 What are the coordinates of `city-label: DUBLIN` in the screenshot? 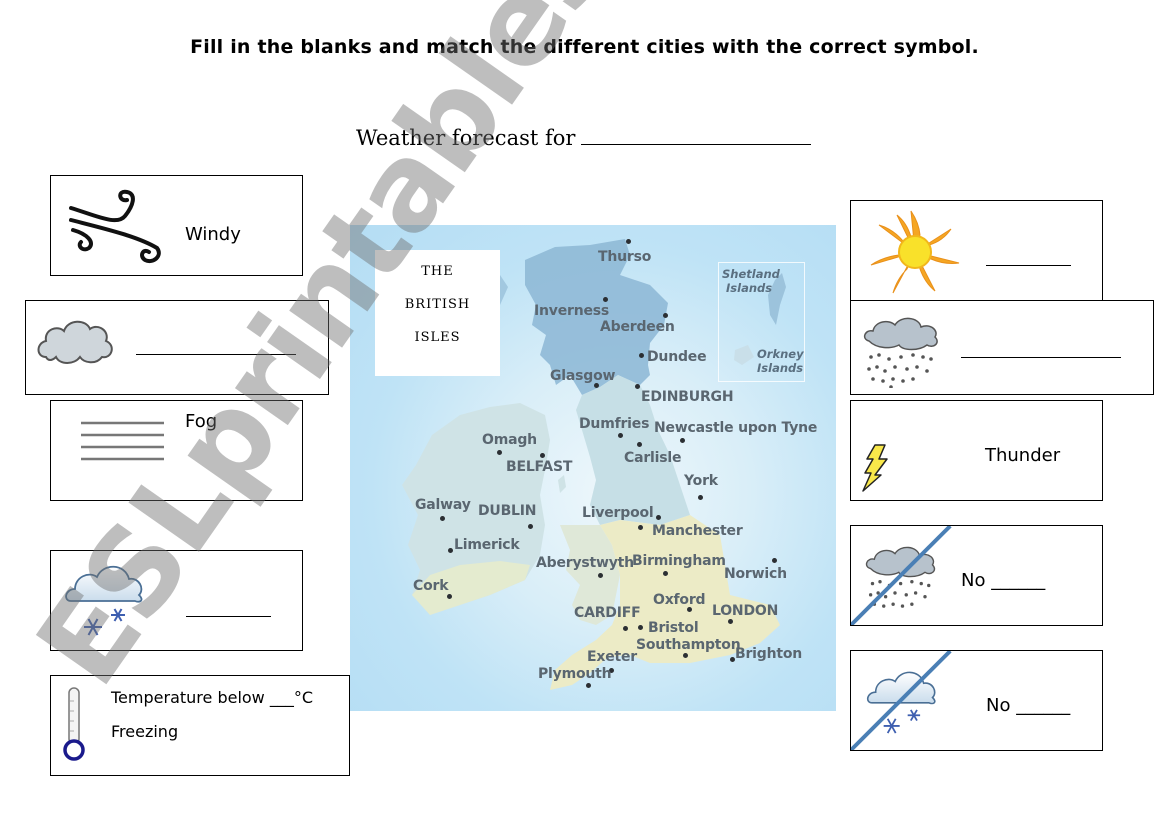 It's located at (507, 511).